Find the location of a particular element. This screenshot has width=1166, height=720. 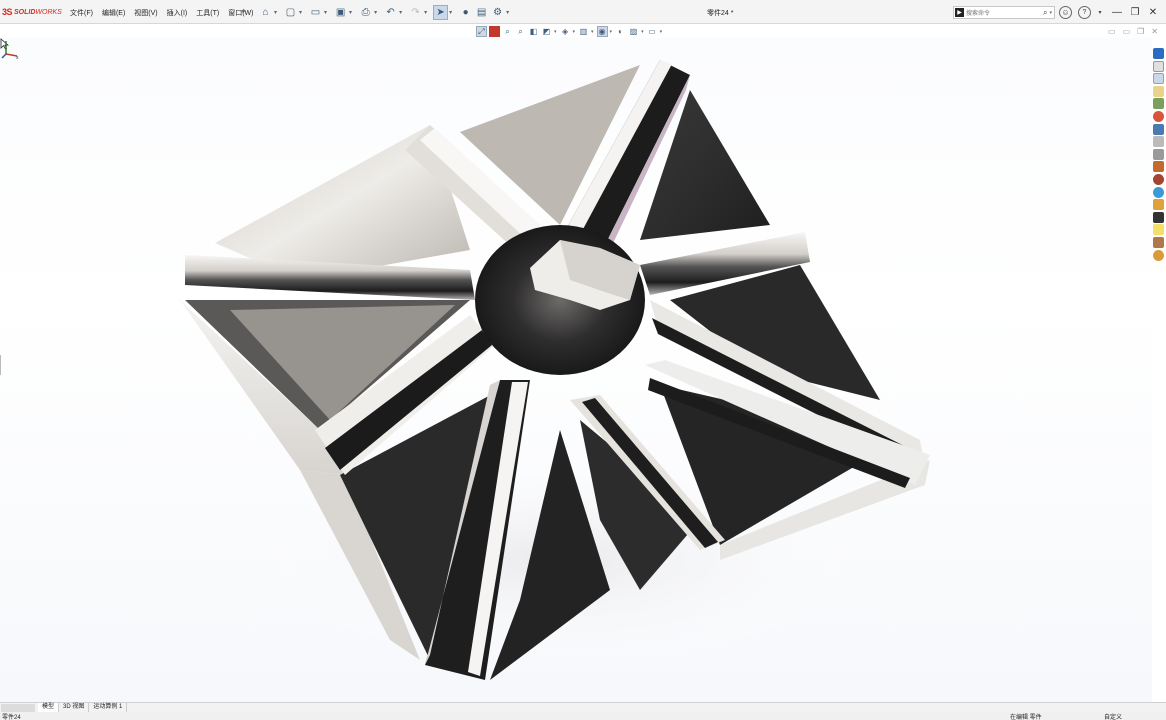

search-input: 搜索命令 is located at coordinates (1004, 12).